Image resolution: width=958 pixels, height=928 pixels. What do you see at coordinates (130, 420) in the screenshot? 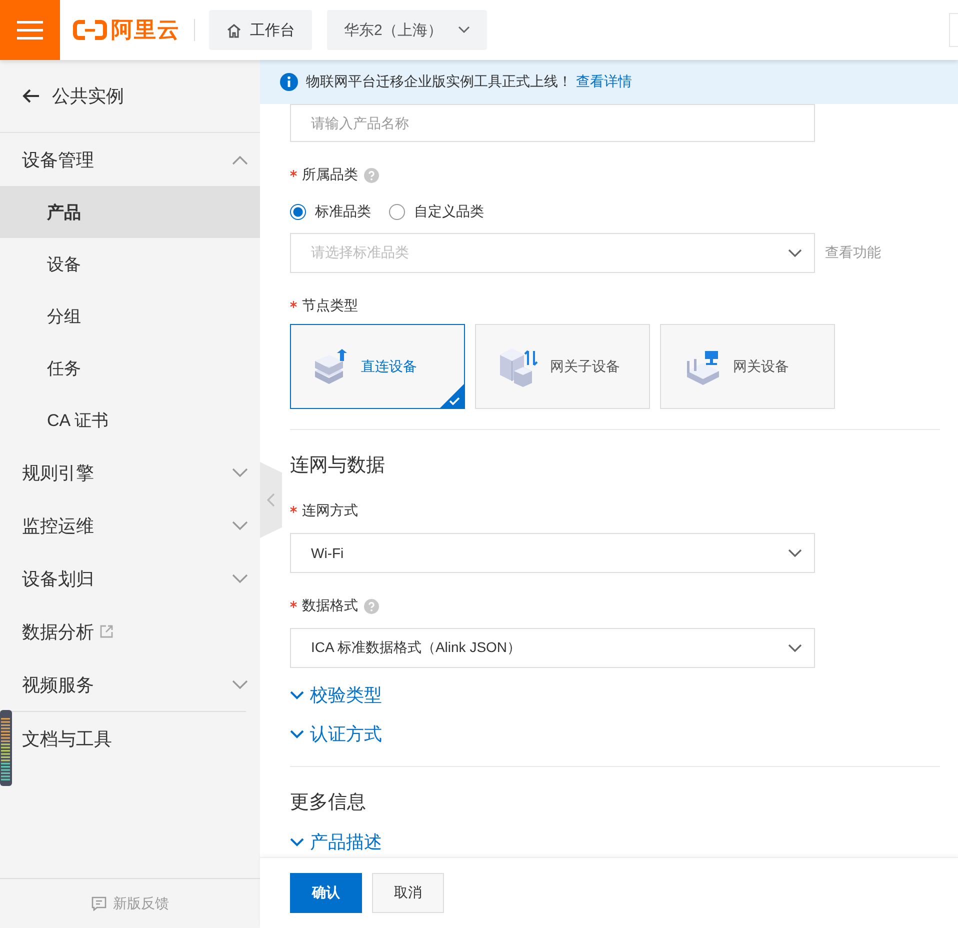
I see `sidebar-subitem: CA 证书` at bounding box center [130, 420].